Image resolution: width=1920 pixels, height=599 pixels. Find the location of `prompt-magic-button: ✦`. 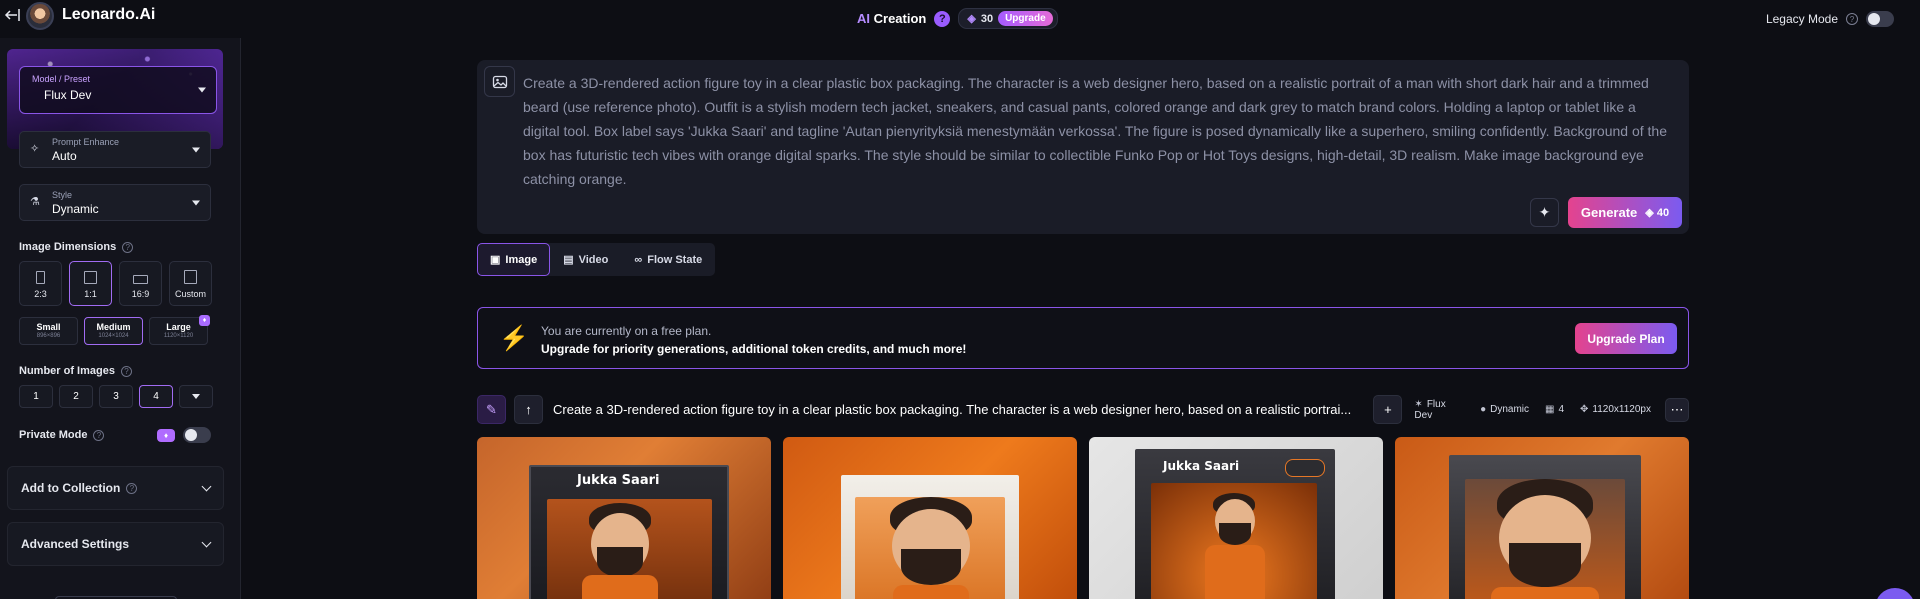

prompt-magic-button: ✦ is located at coordinates (1544, 212).